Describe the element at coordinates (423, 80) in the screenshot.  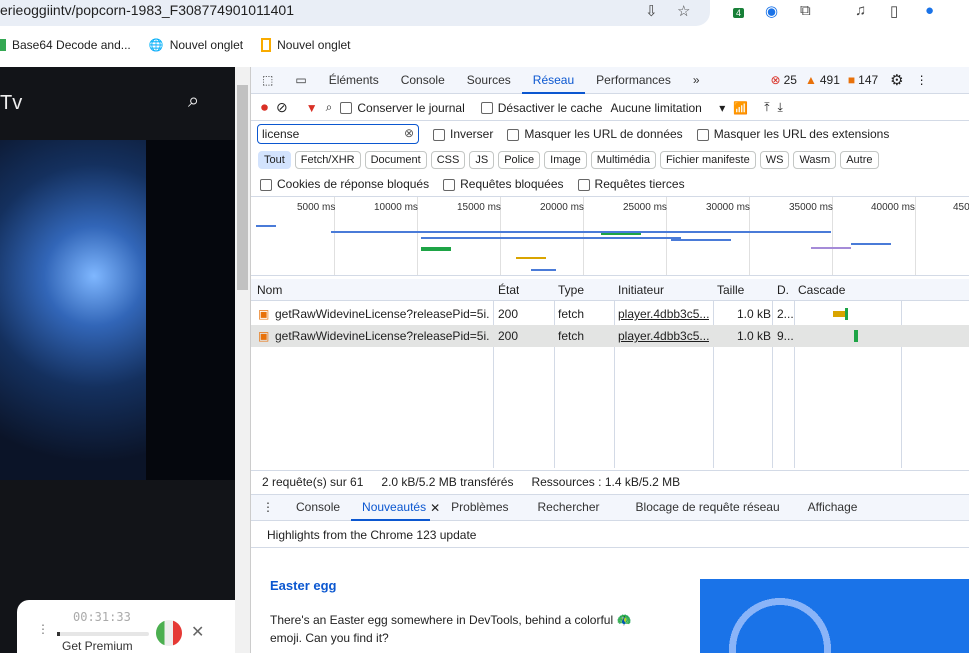
I see `tab-console: Console` at that location.